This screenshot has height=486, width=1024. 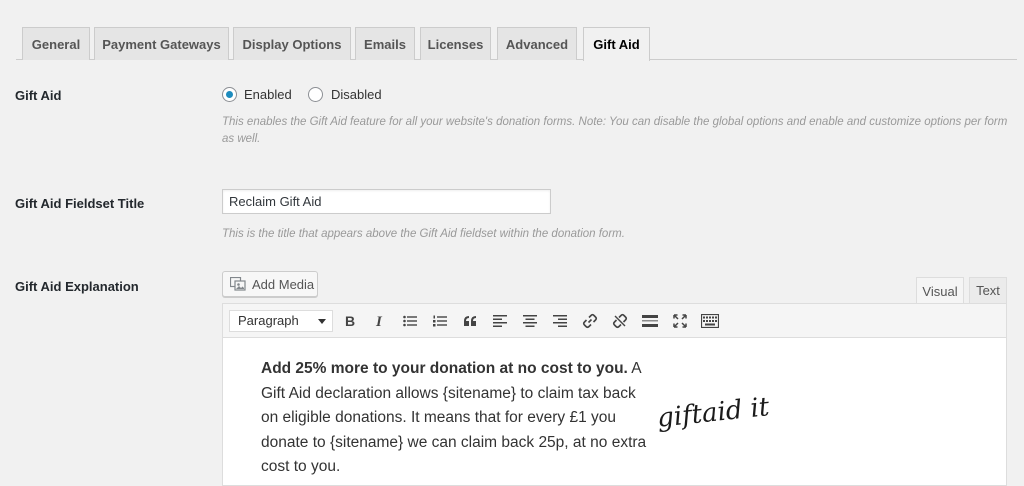 I want to click on svg-text: B, so click(x=350, y=321).